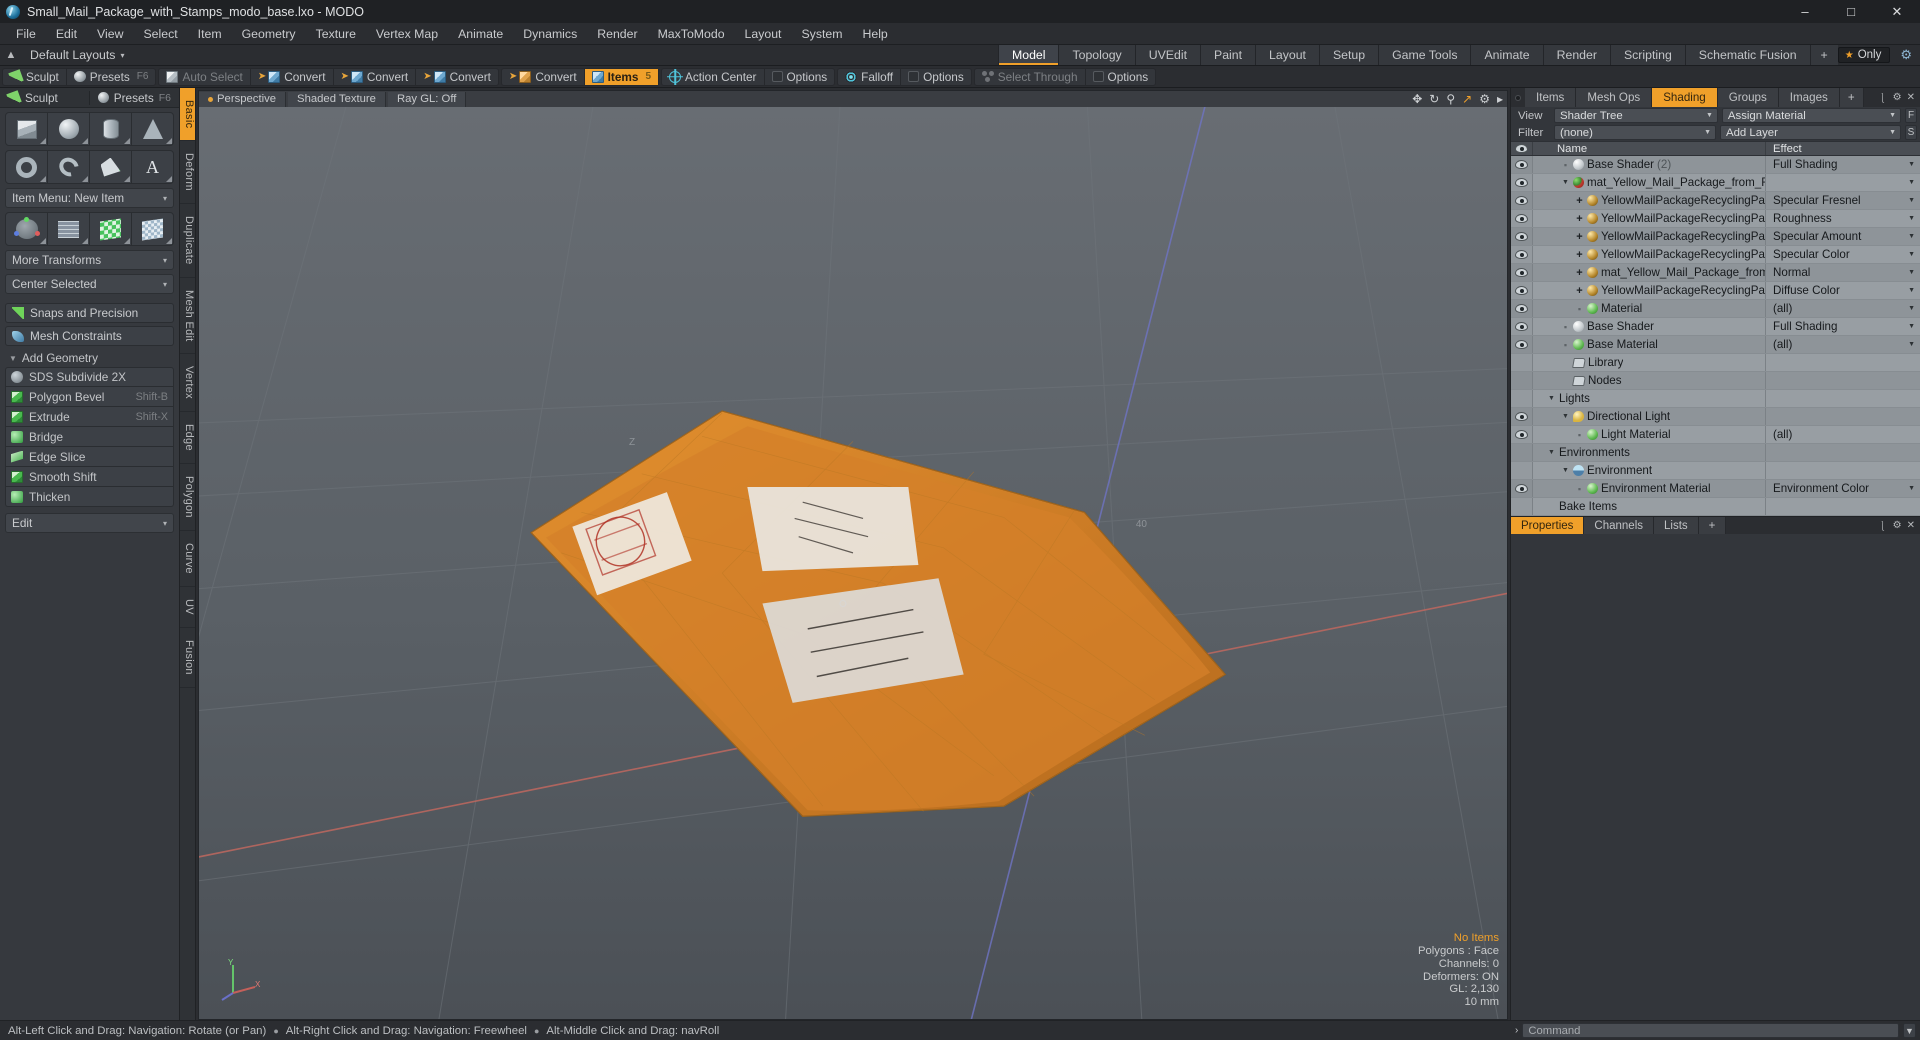  What do you see at coordinates (1823, 55) in the screenshot?
I see `add-tab-button: +` at bounding box center [1823, 55].